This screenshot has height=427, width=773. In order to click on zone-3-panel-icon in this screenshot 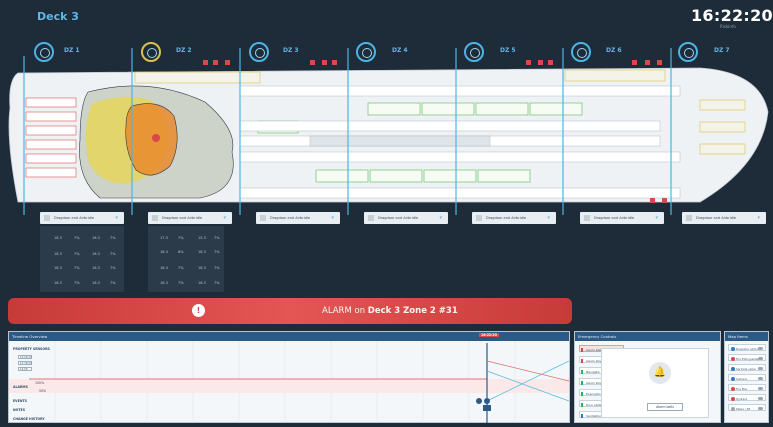, I will do `click(263, 218)`.